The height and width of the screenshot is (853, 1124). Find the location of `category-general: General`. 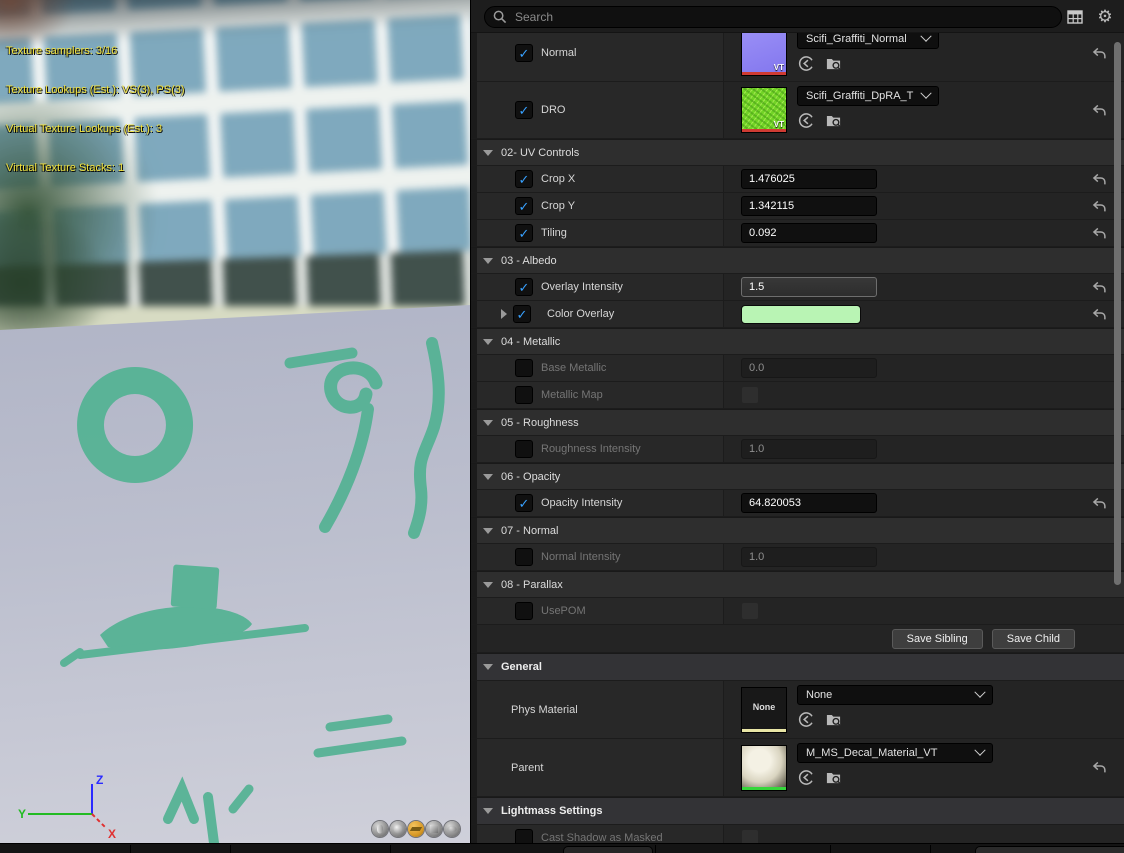

category-general: General is located at coordinates (797, 667).